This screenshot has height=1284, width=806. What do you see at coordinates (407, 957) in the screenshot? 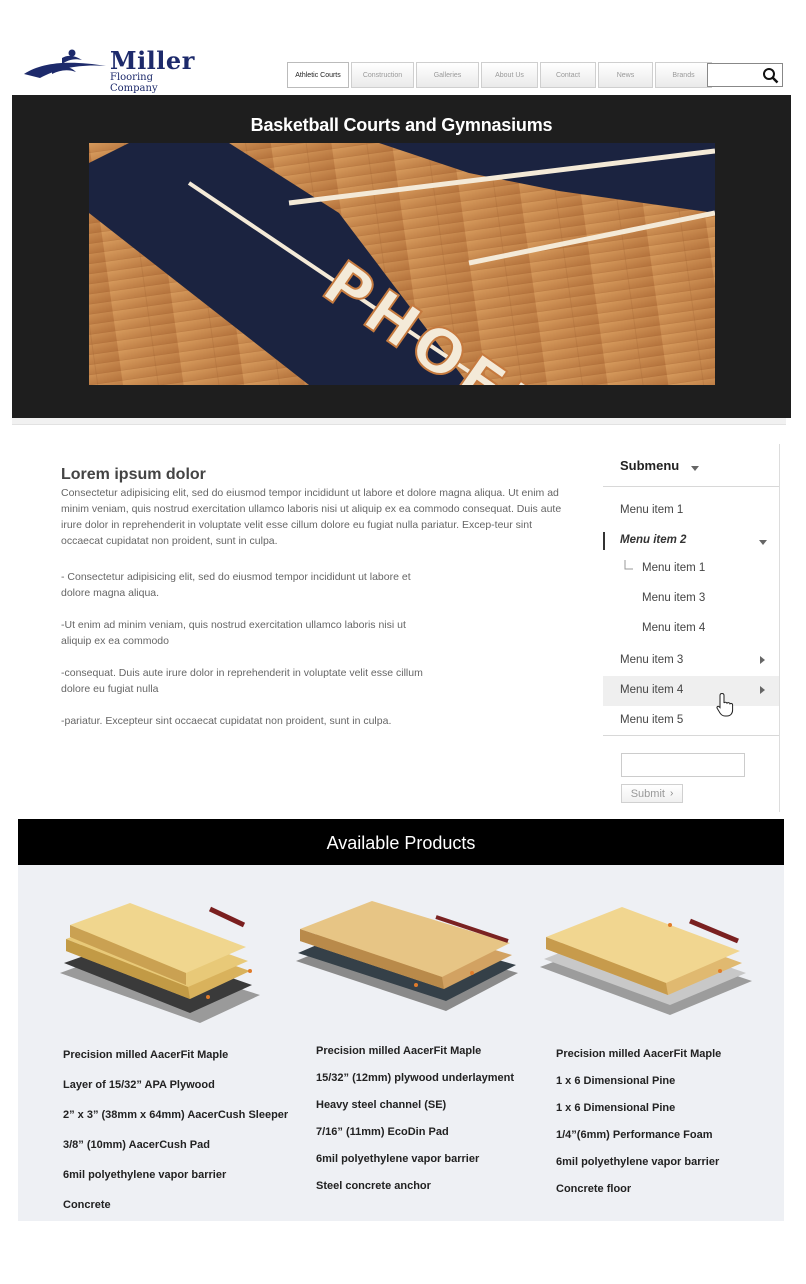
I see `flooring-system-2-image` at bounding box center [407, 957].